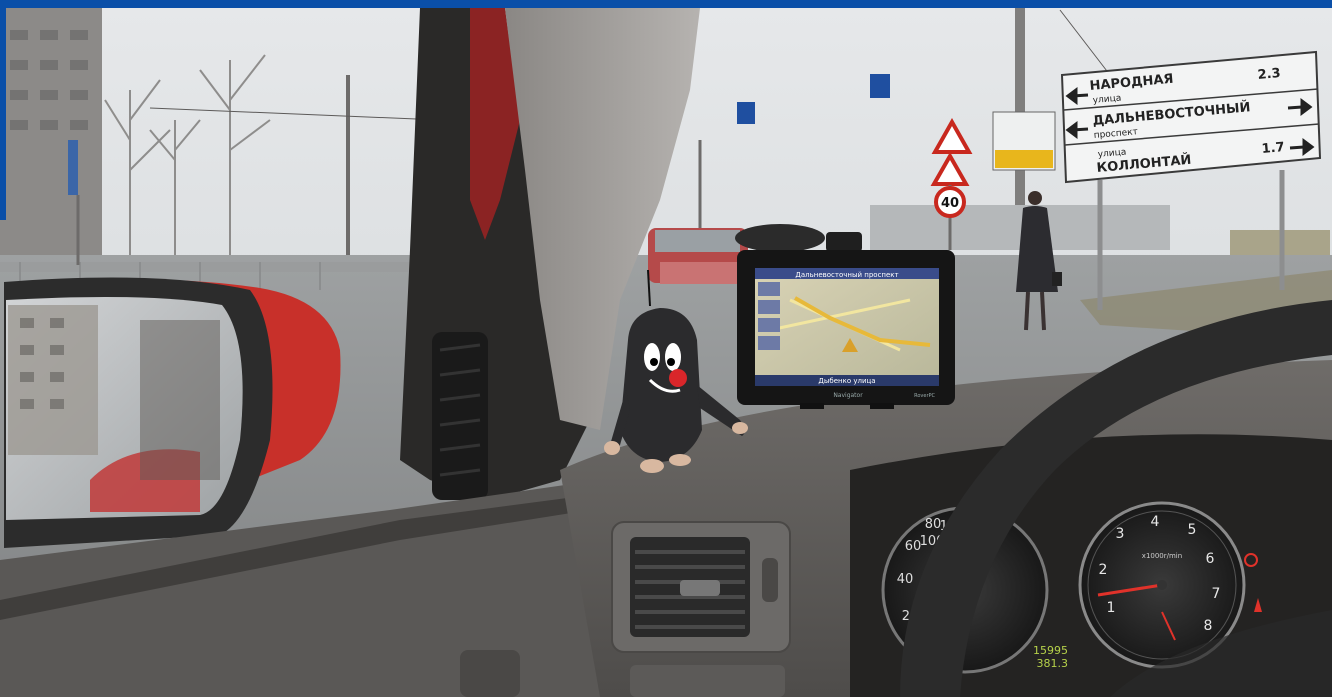  Describe the element at coordinates (924, 396) in the screenshot. I see `gps-model: RoverPC` at that location.